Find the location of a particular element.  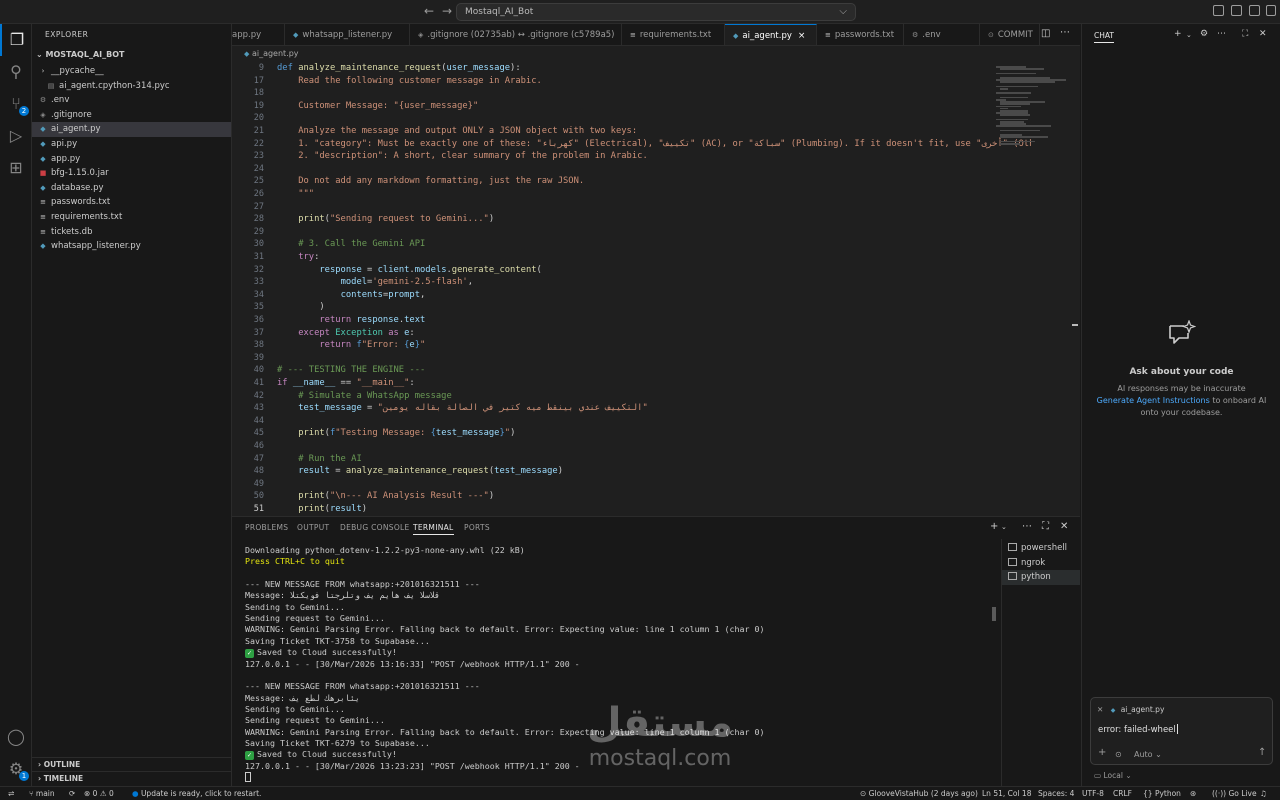

code-line: # 3. Call the Gemini API is located at coordinates (351, 244).